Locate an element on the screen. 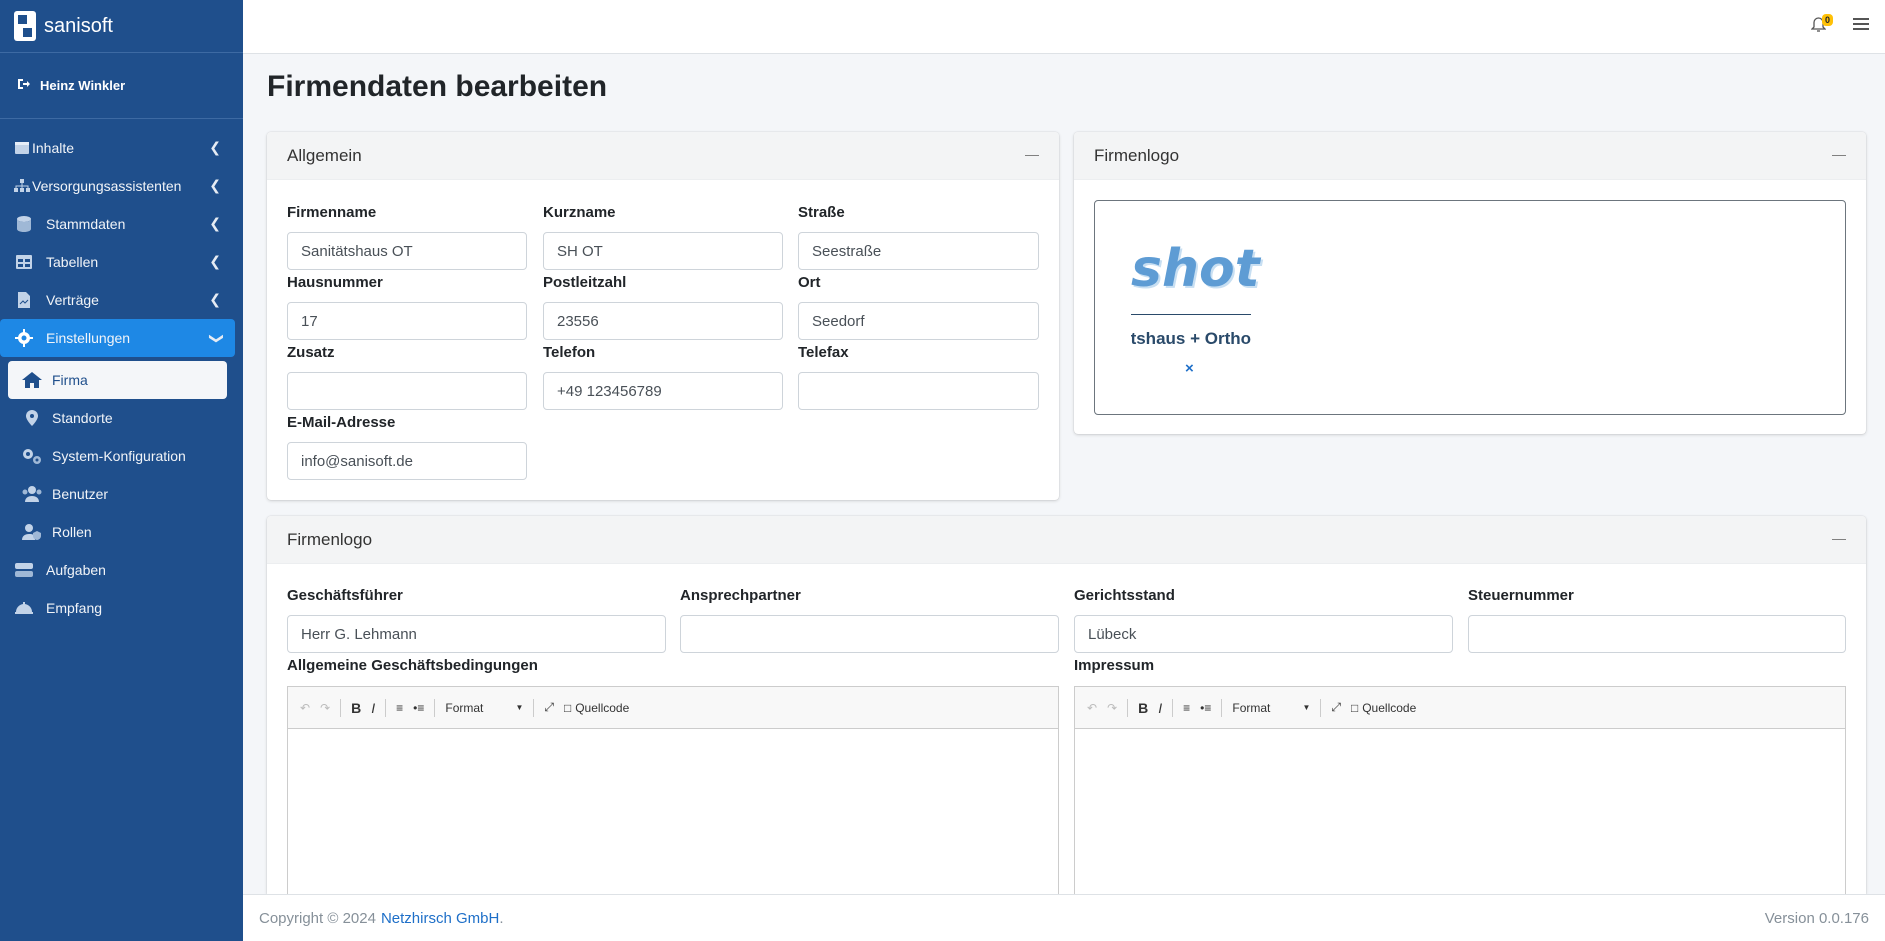 Image resolution: width=1885 pixels, height=941 pixels. cogs-icon is located at coordinates (32, 456).